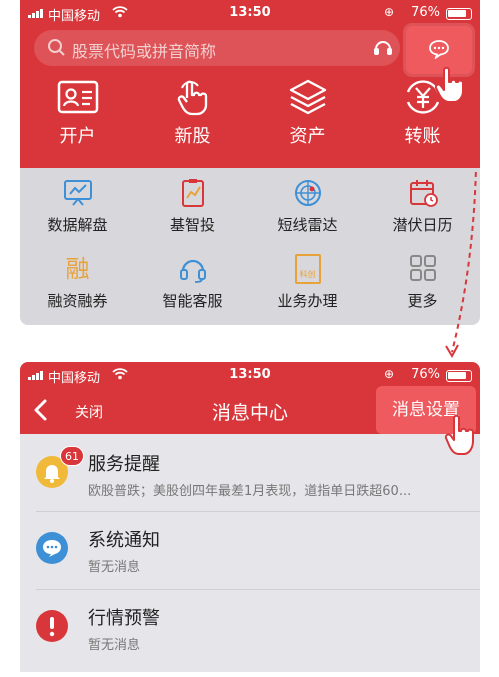 The width and height of the screenshot is (499, 677). What do you see at coordinates (250, 398) in the screenshot?
I see `message-header: 中国移动 13:50 ⊕ 76% 关闭 消息中心 消息设置` at bounding box center [250, 398].